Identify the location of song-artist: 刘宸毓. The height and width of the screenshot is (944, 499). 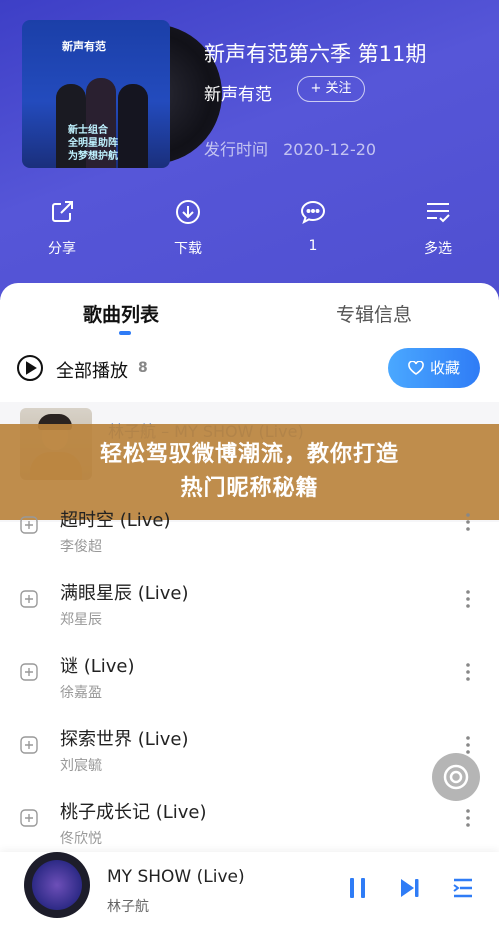
(81, 766).